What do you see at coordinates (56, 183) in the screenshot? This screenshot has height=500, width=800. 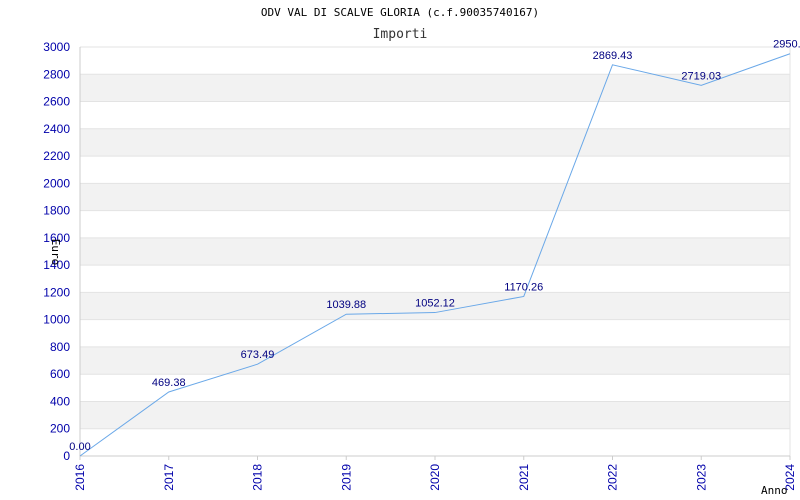 I see `y-tick-label: 2000` at bounding box center [56, 183].